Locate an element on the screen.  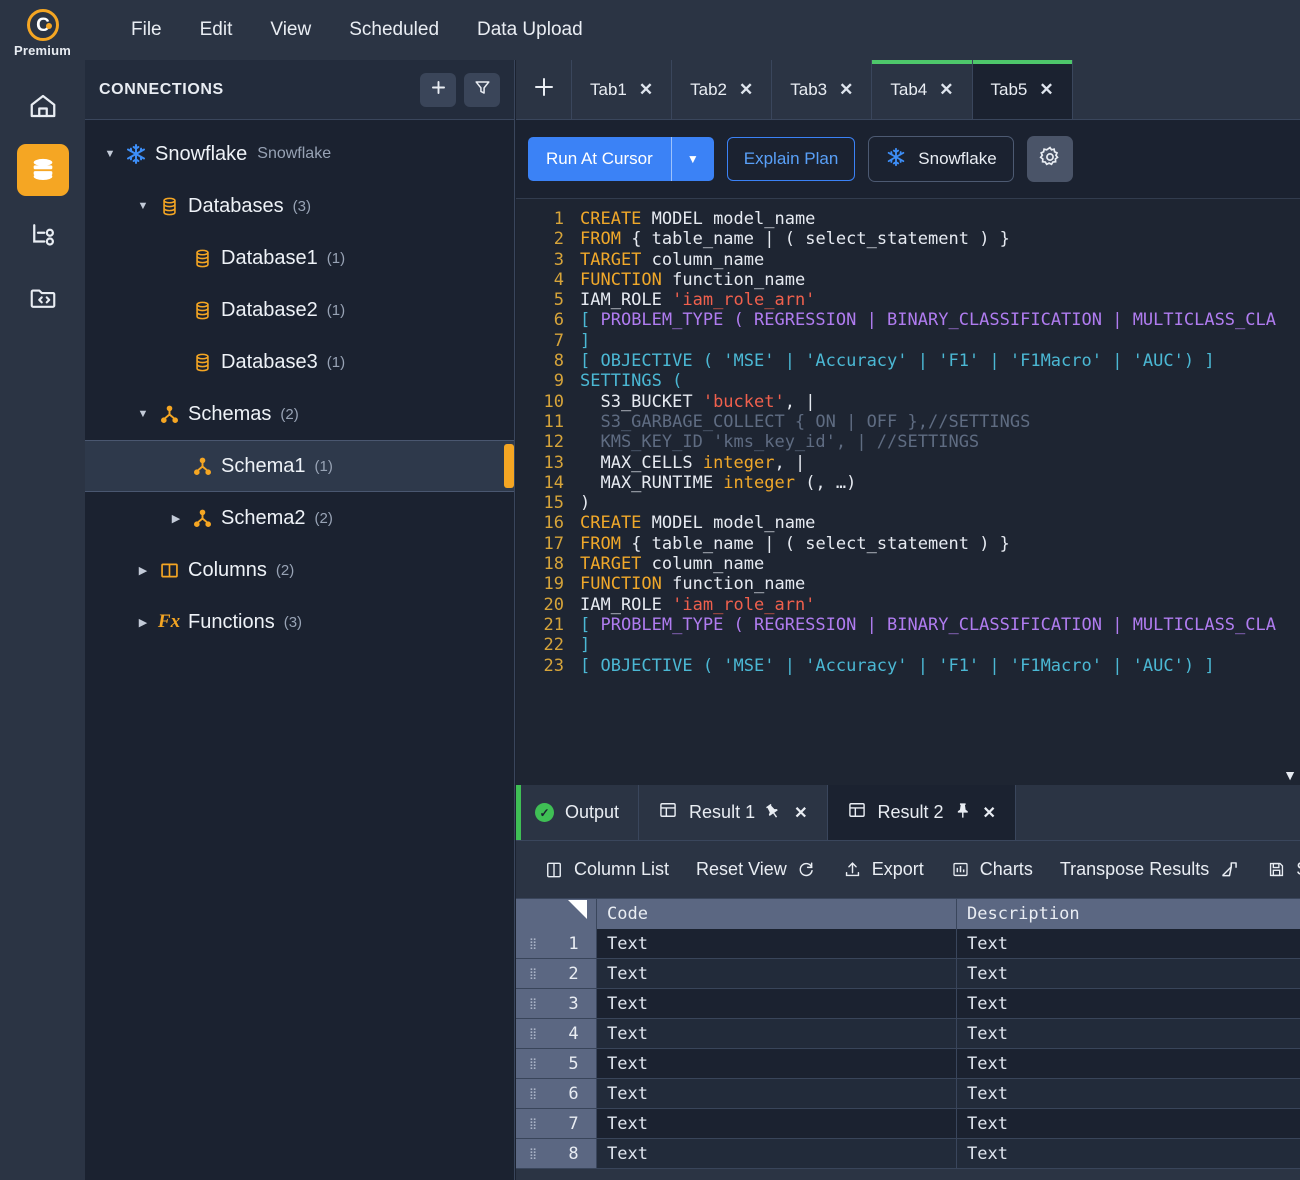
result-tab-result-2: Result 2 ✕ is located at coordinates (921, 812).